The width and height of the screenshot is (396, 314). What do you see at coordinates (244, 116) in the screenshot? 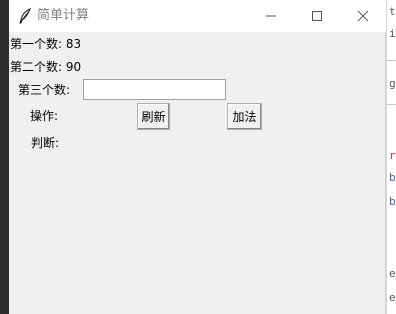
I see `add-button: 加法` at bounding box center [244, 116].